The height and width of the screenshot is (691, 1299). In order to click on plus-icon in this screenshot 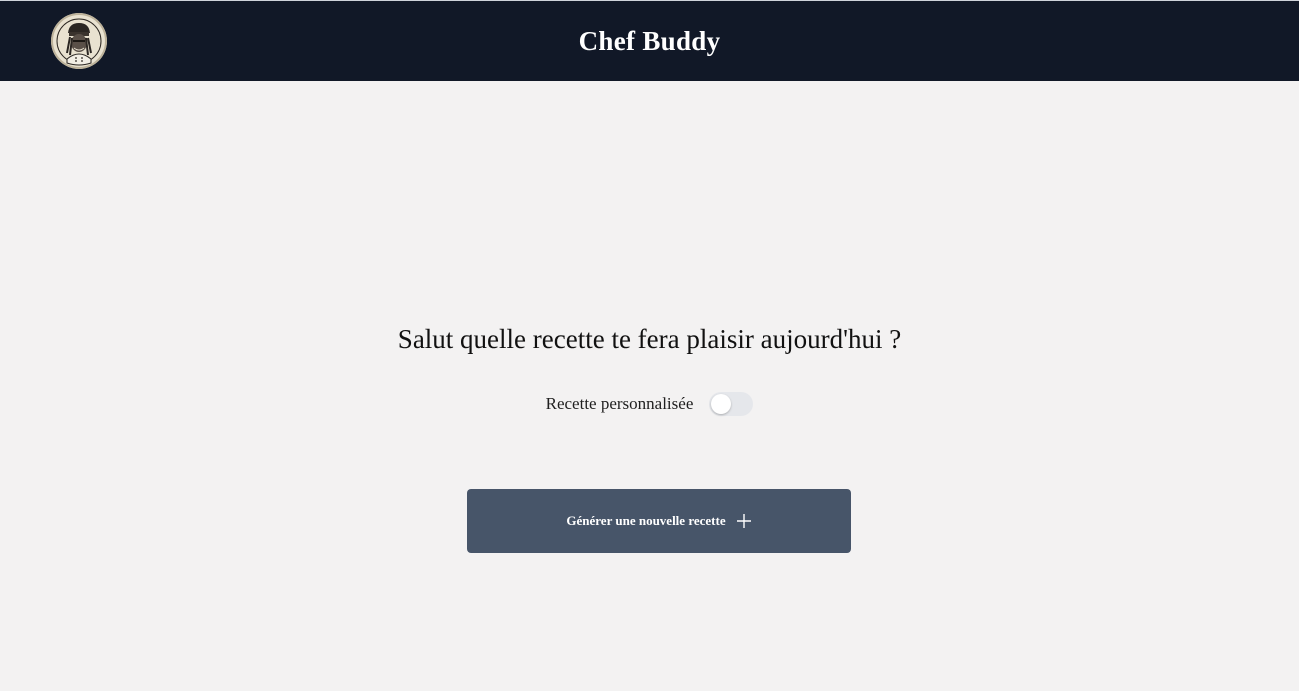, I will do `click(744, 521)`.